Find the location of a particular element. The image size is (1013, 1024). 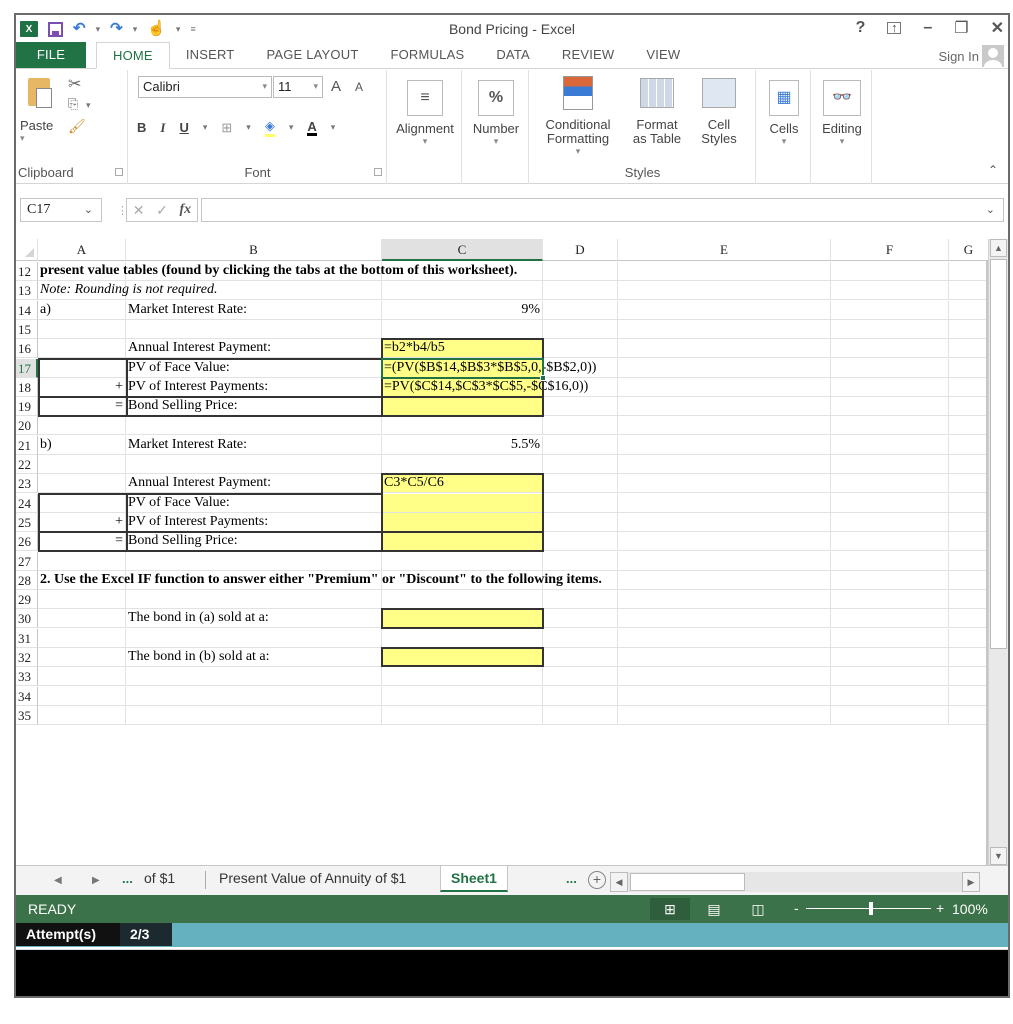

cell-a20 is located at coordinates (82, 426).